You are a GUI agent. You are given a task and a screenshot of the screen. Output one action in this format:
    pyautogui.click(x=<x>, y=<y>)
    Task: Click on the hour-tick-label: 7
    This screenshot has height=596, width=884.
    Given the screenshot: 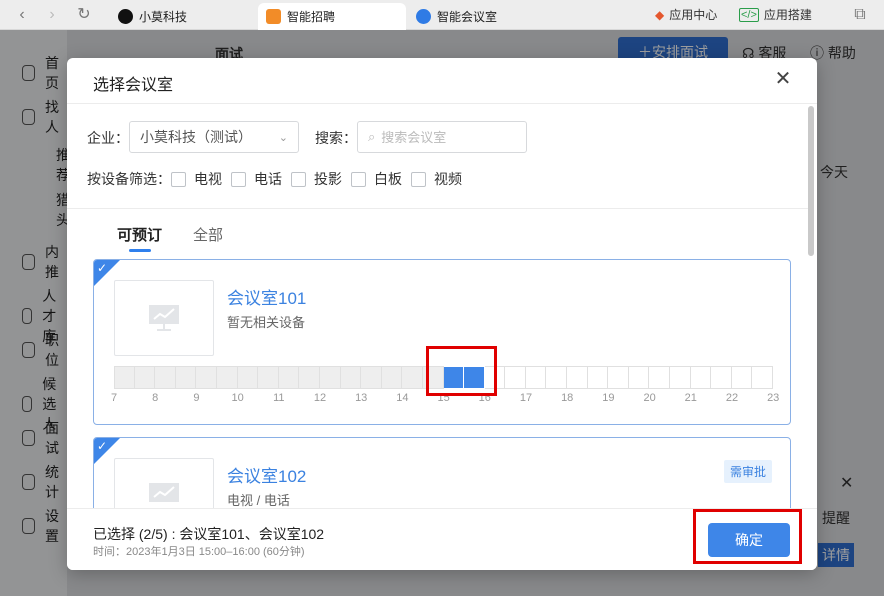 What is the action you would take?
    pyautogui.click(x=114, y=398)
    